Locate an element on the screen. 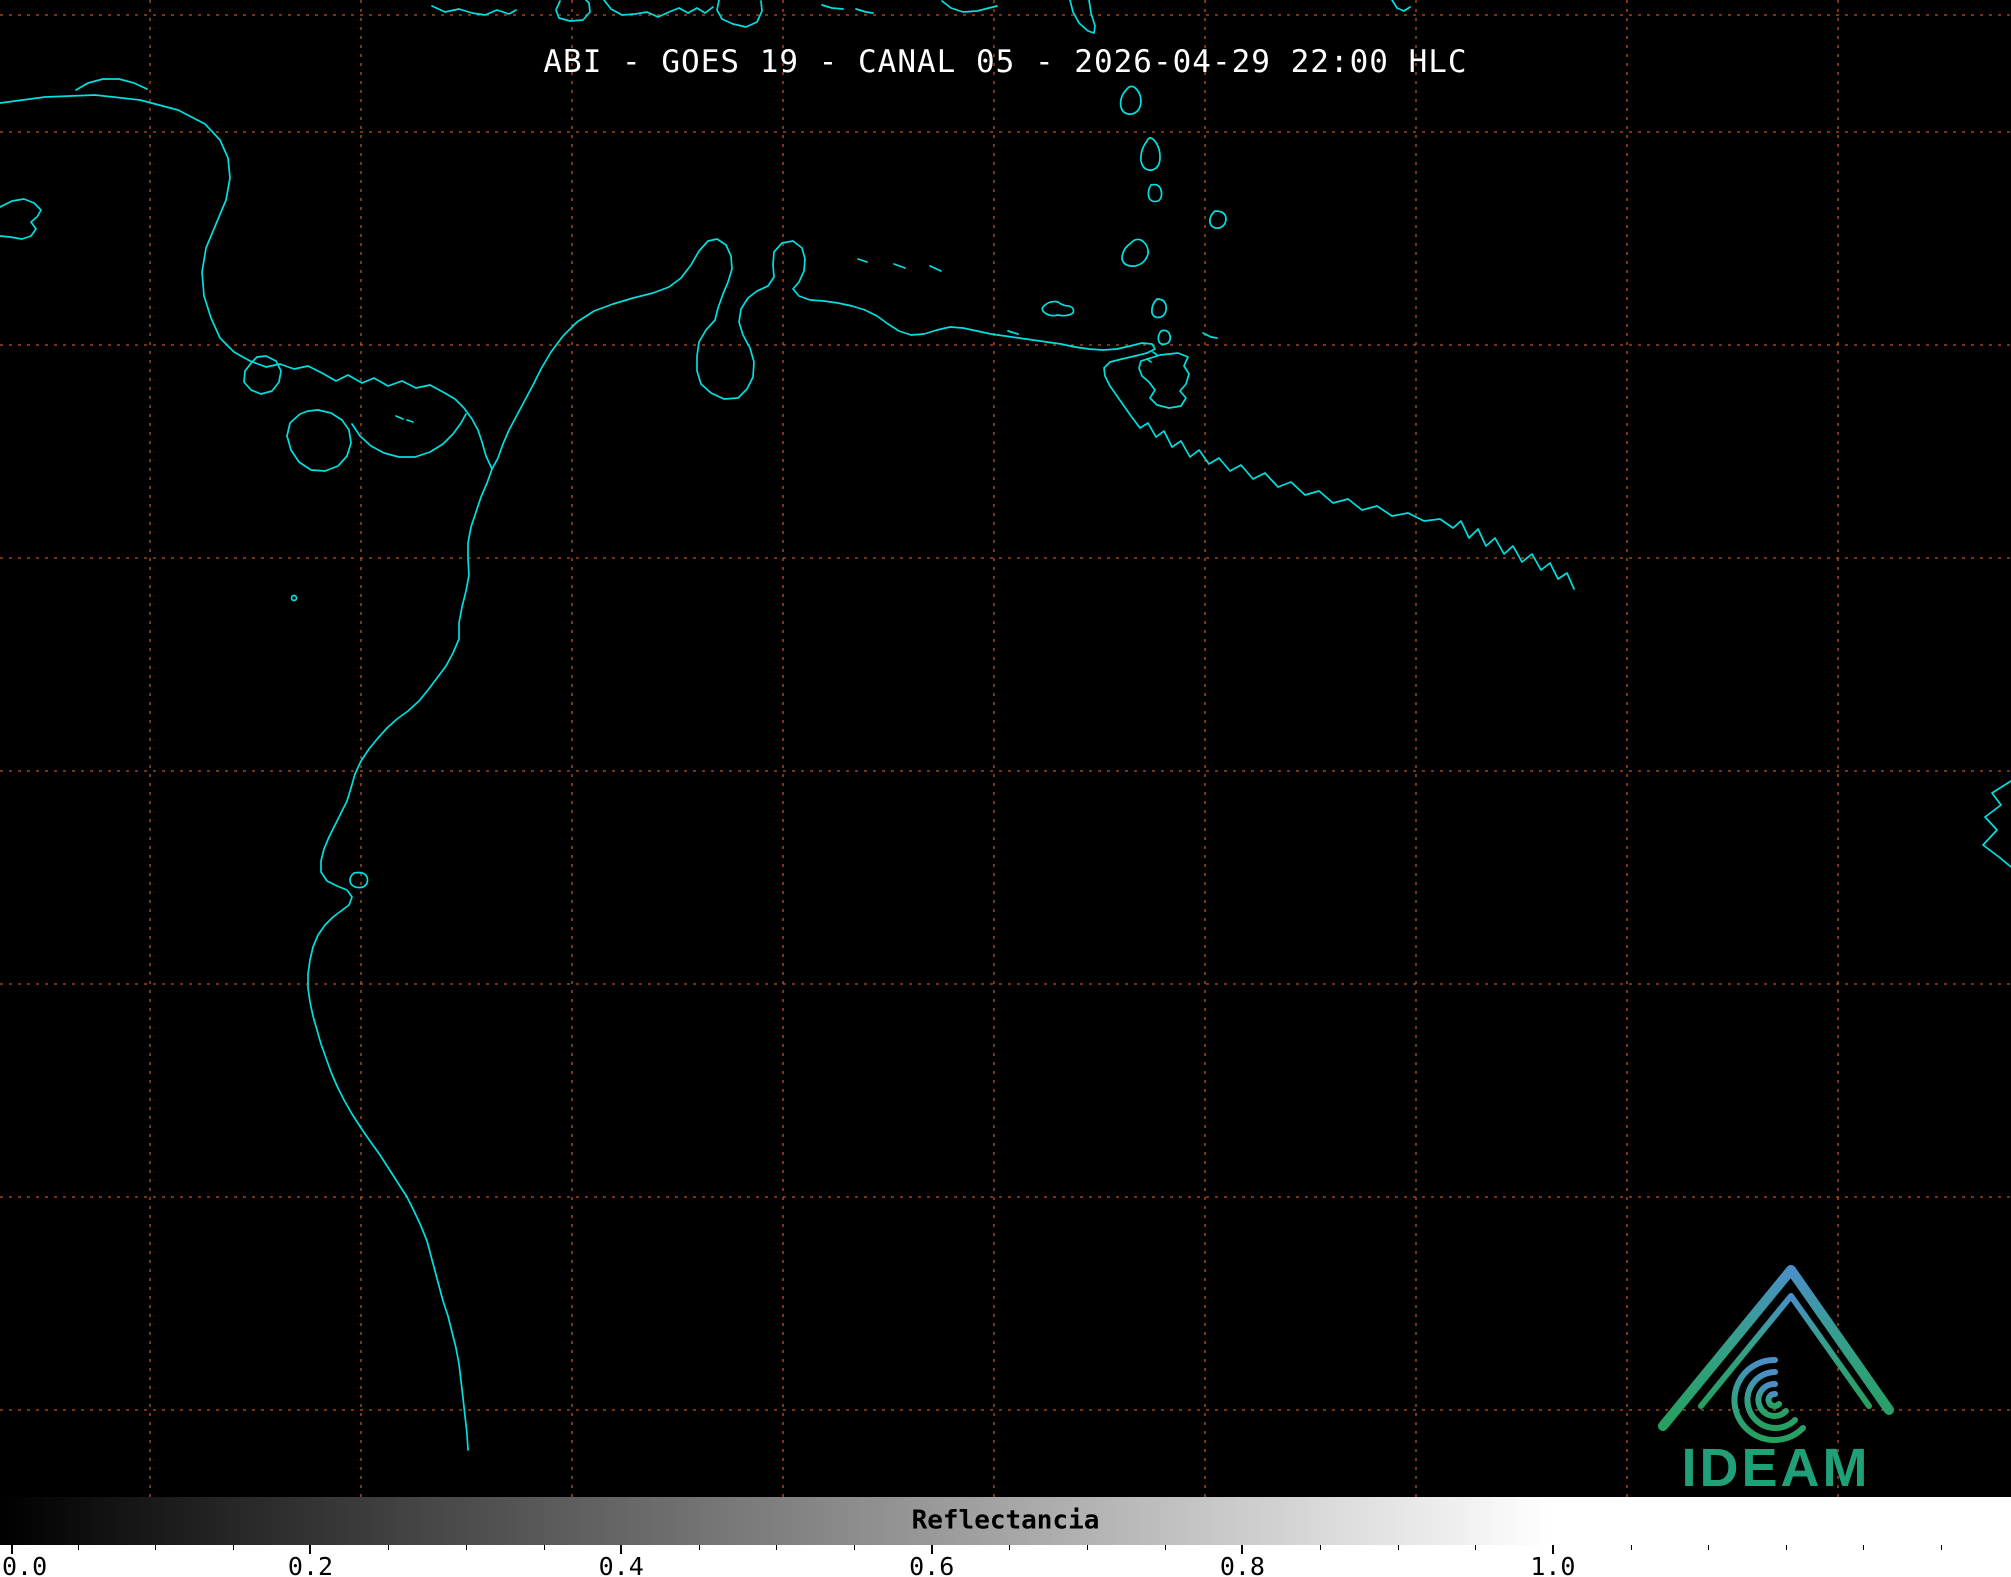 This screenshot has width=2011, height=1577. coastline-trinidad is located at coordinates (1164, 380).